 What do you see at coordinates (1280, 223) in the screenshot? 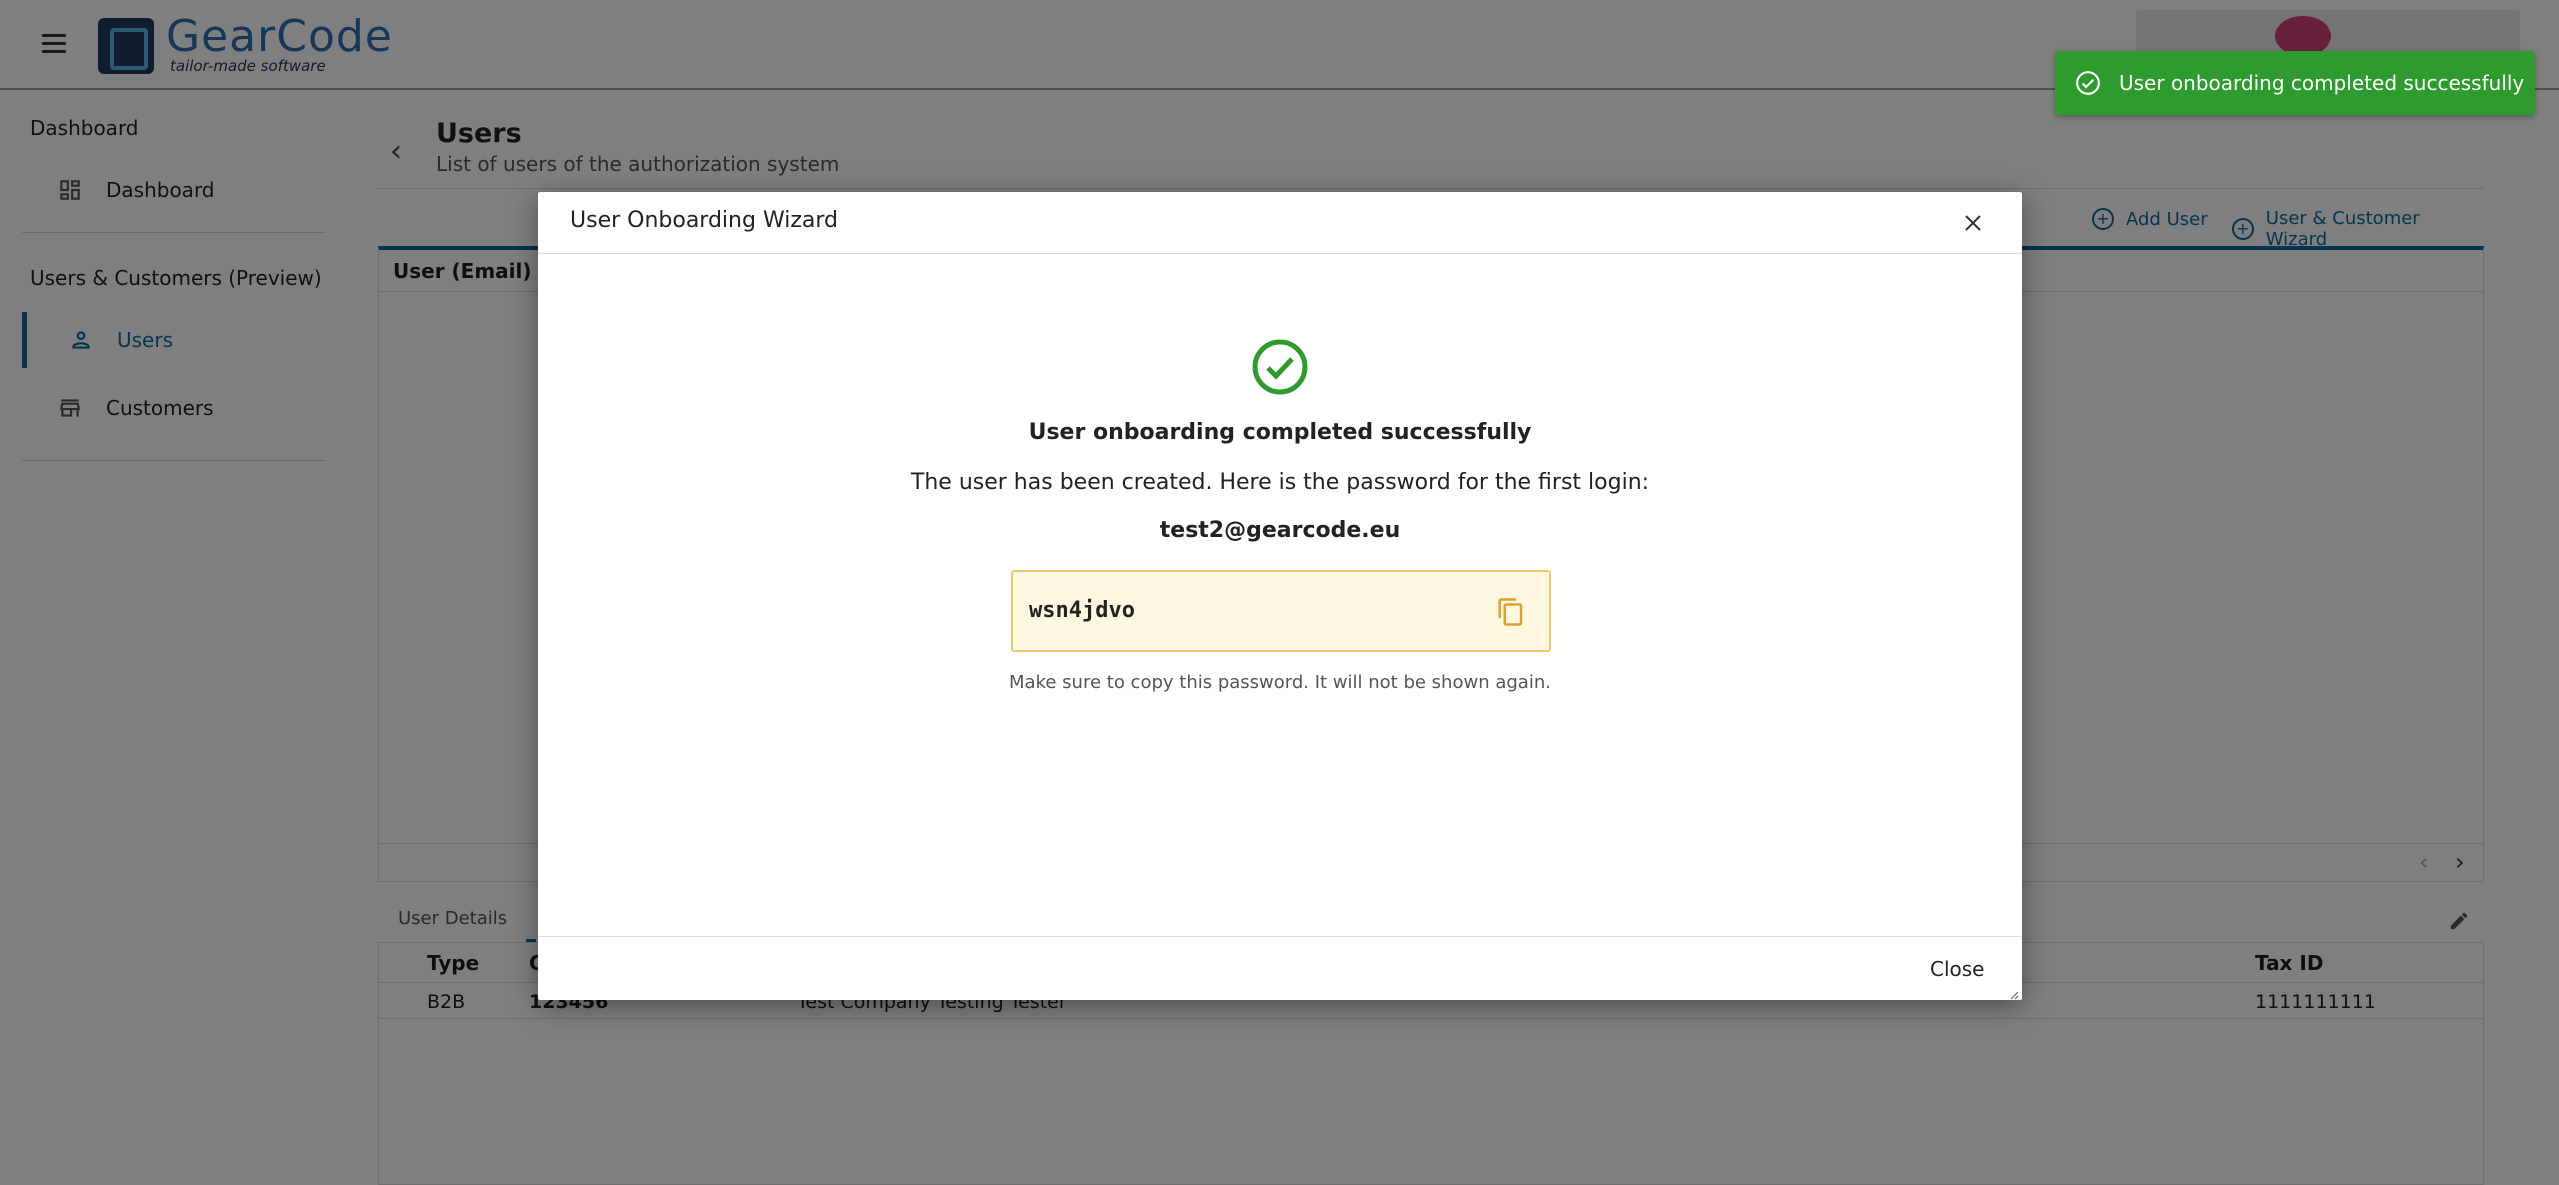
I see `dialog-header: User Onboarding Wizard` at bounding box center [1280, 223].